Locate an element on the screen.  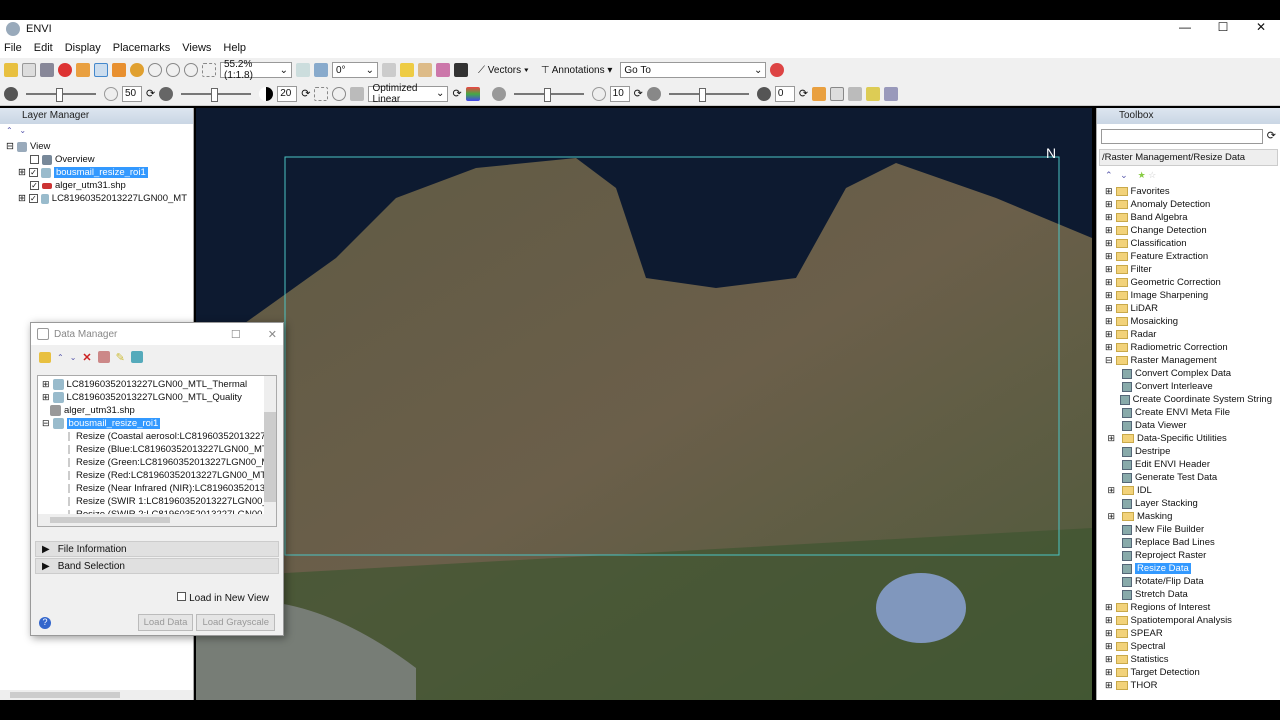
load-new-view-checkbox: Load in New View is located at coordinates (150, 598).